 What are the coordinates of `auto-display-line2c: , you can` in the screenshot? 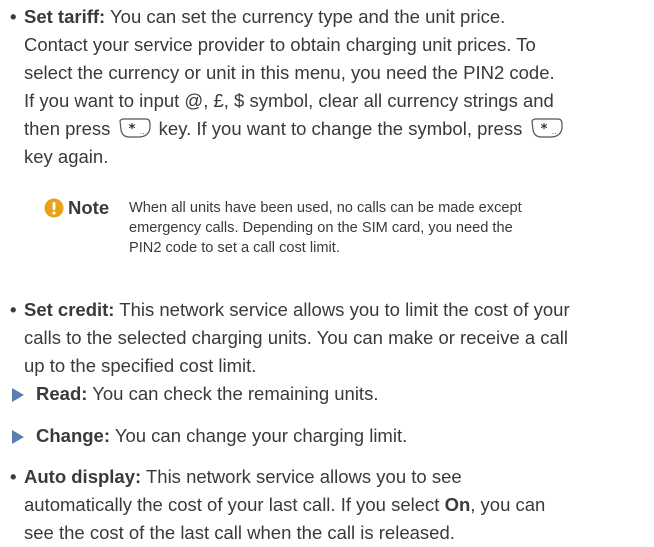 It's located at (508, 504).